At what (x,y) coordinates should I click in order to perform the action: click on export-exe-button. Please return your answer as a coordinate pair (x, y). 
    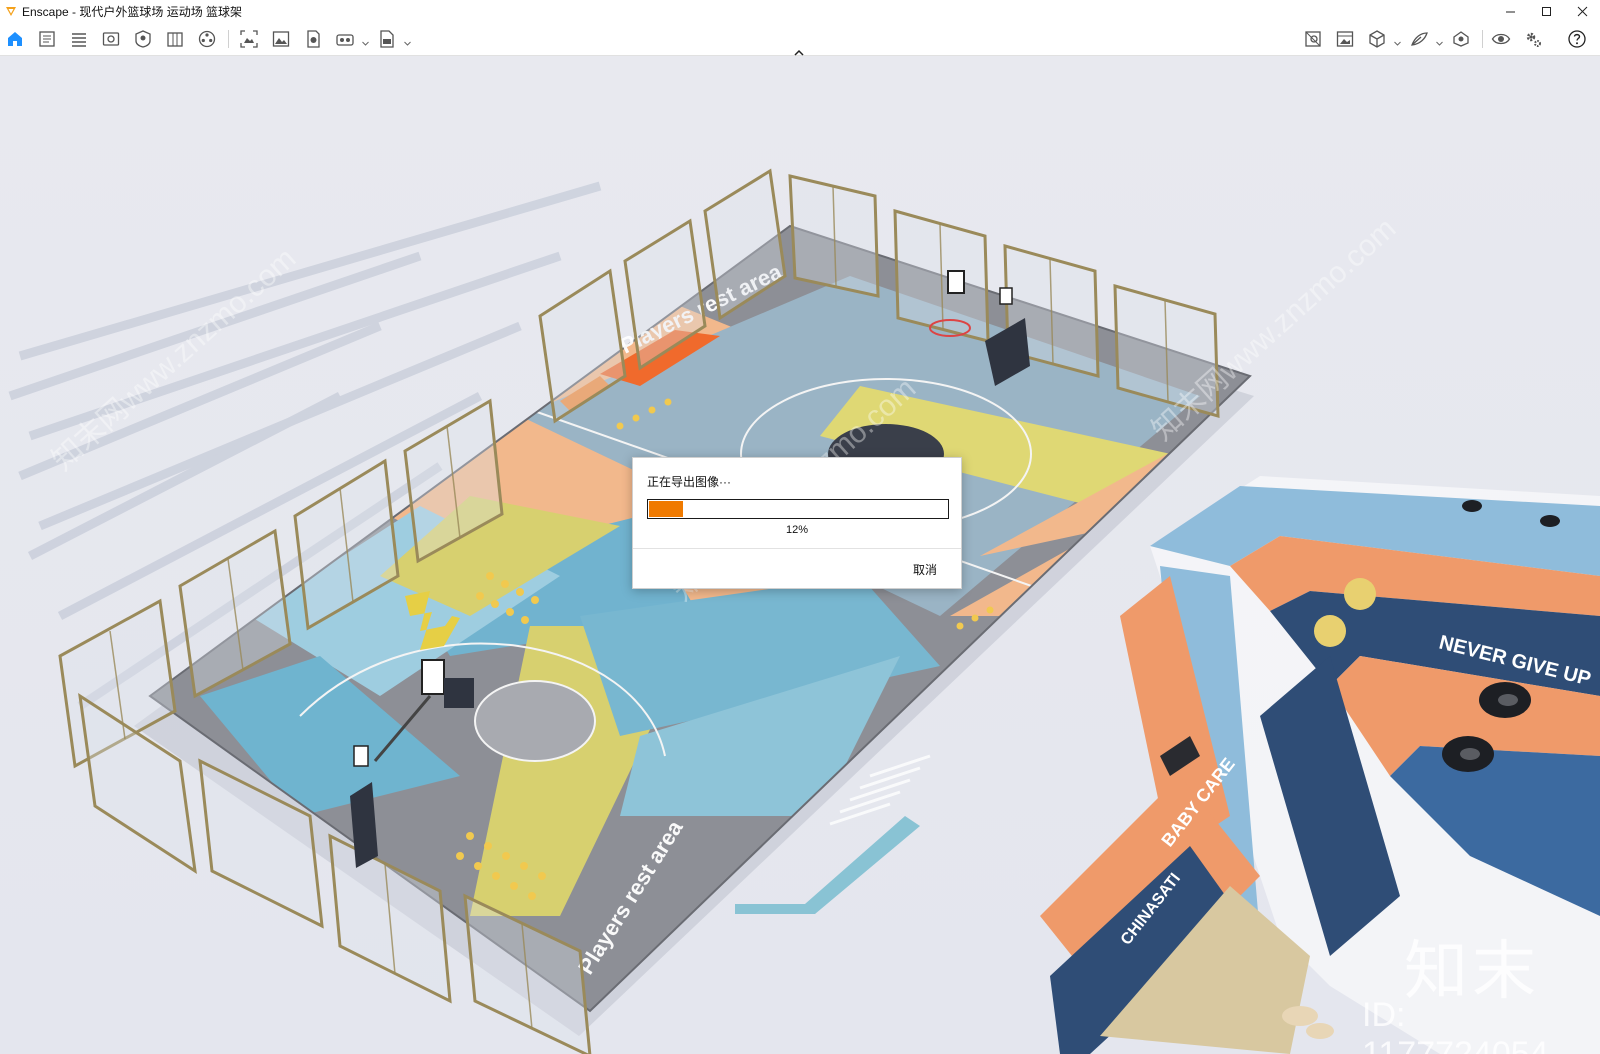
    Looking at the image, I should click on (387, 39).